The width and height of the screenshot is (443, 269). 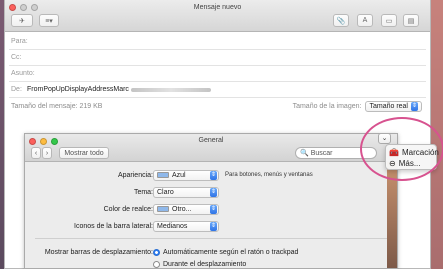 I want to click on scroll-option-scrolling: Durante el desplazamiento, so click(x=200, y=264).